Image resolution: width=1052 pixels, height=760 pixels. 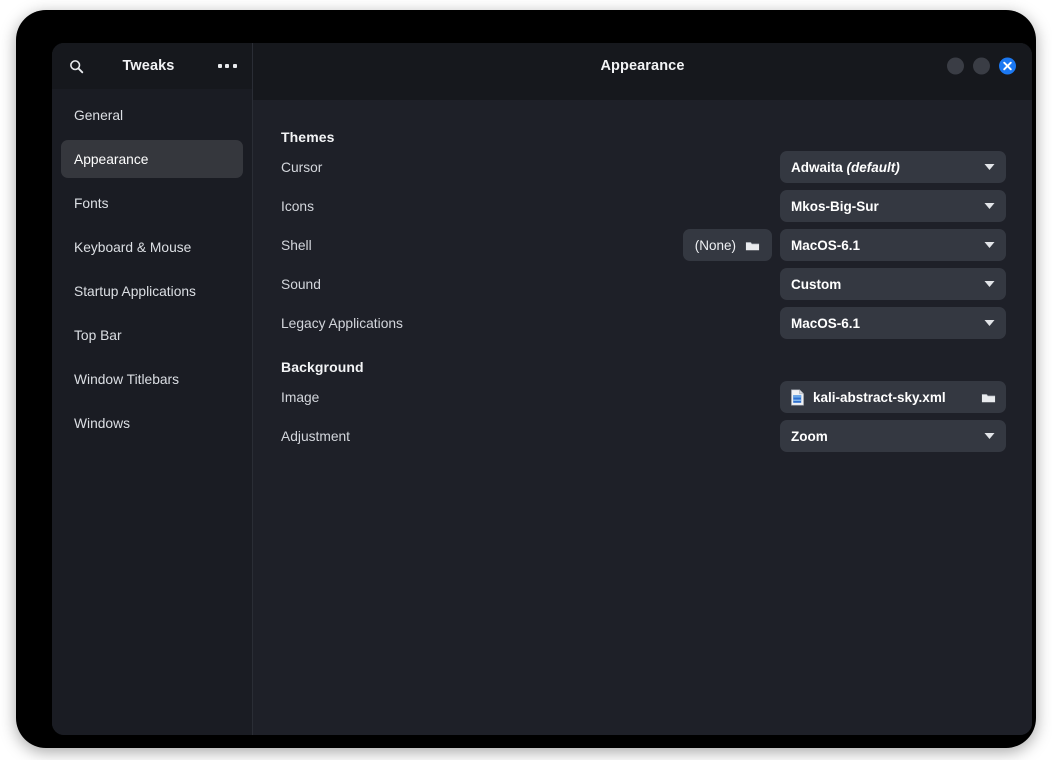 I want to click on background-image-file-chooser: kali-abstract-sky.xml, so click(x=893, y=397).